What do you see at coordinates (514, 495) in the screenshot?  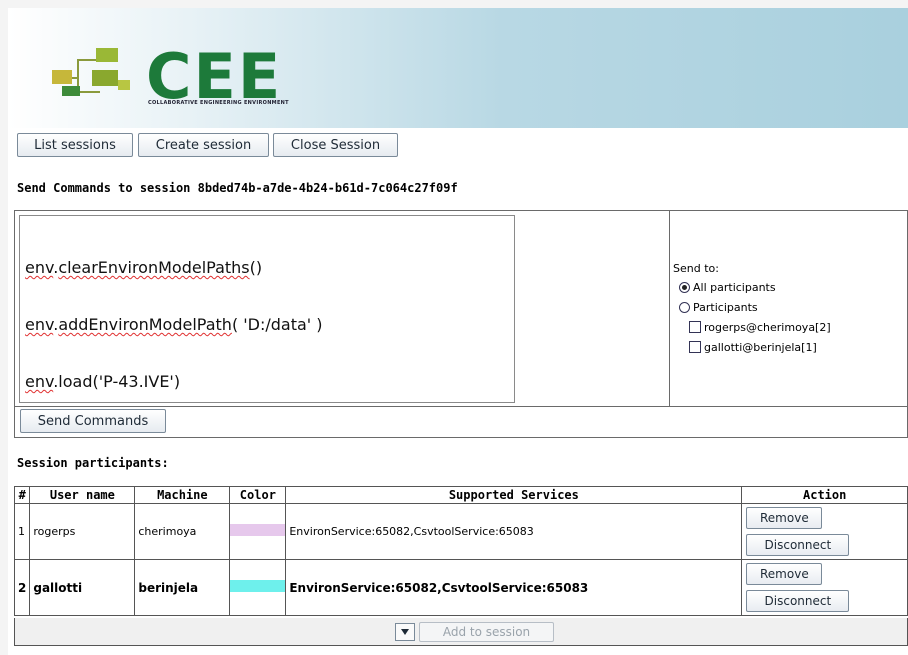 I see `column-header-services: Supported Services` at bounding box center [514, 495].